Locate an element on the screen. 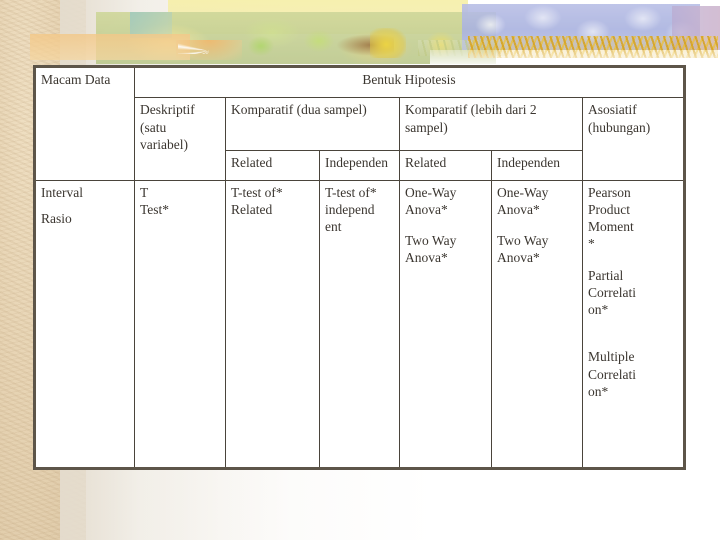 The height and width of the screenshot is (540, 720). cell-banyak-related-line-4: Two Way is located at coordinates (431, 241).